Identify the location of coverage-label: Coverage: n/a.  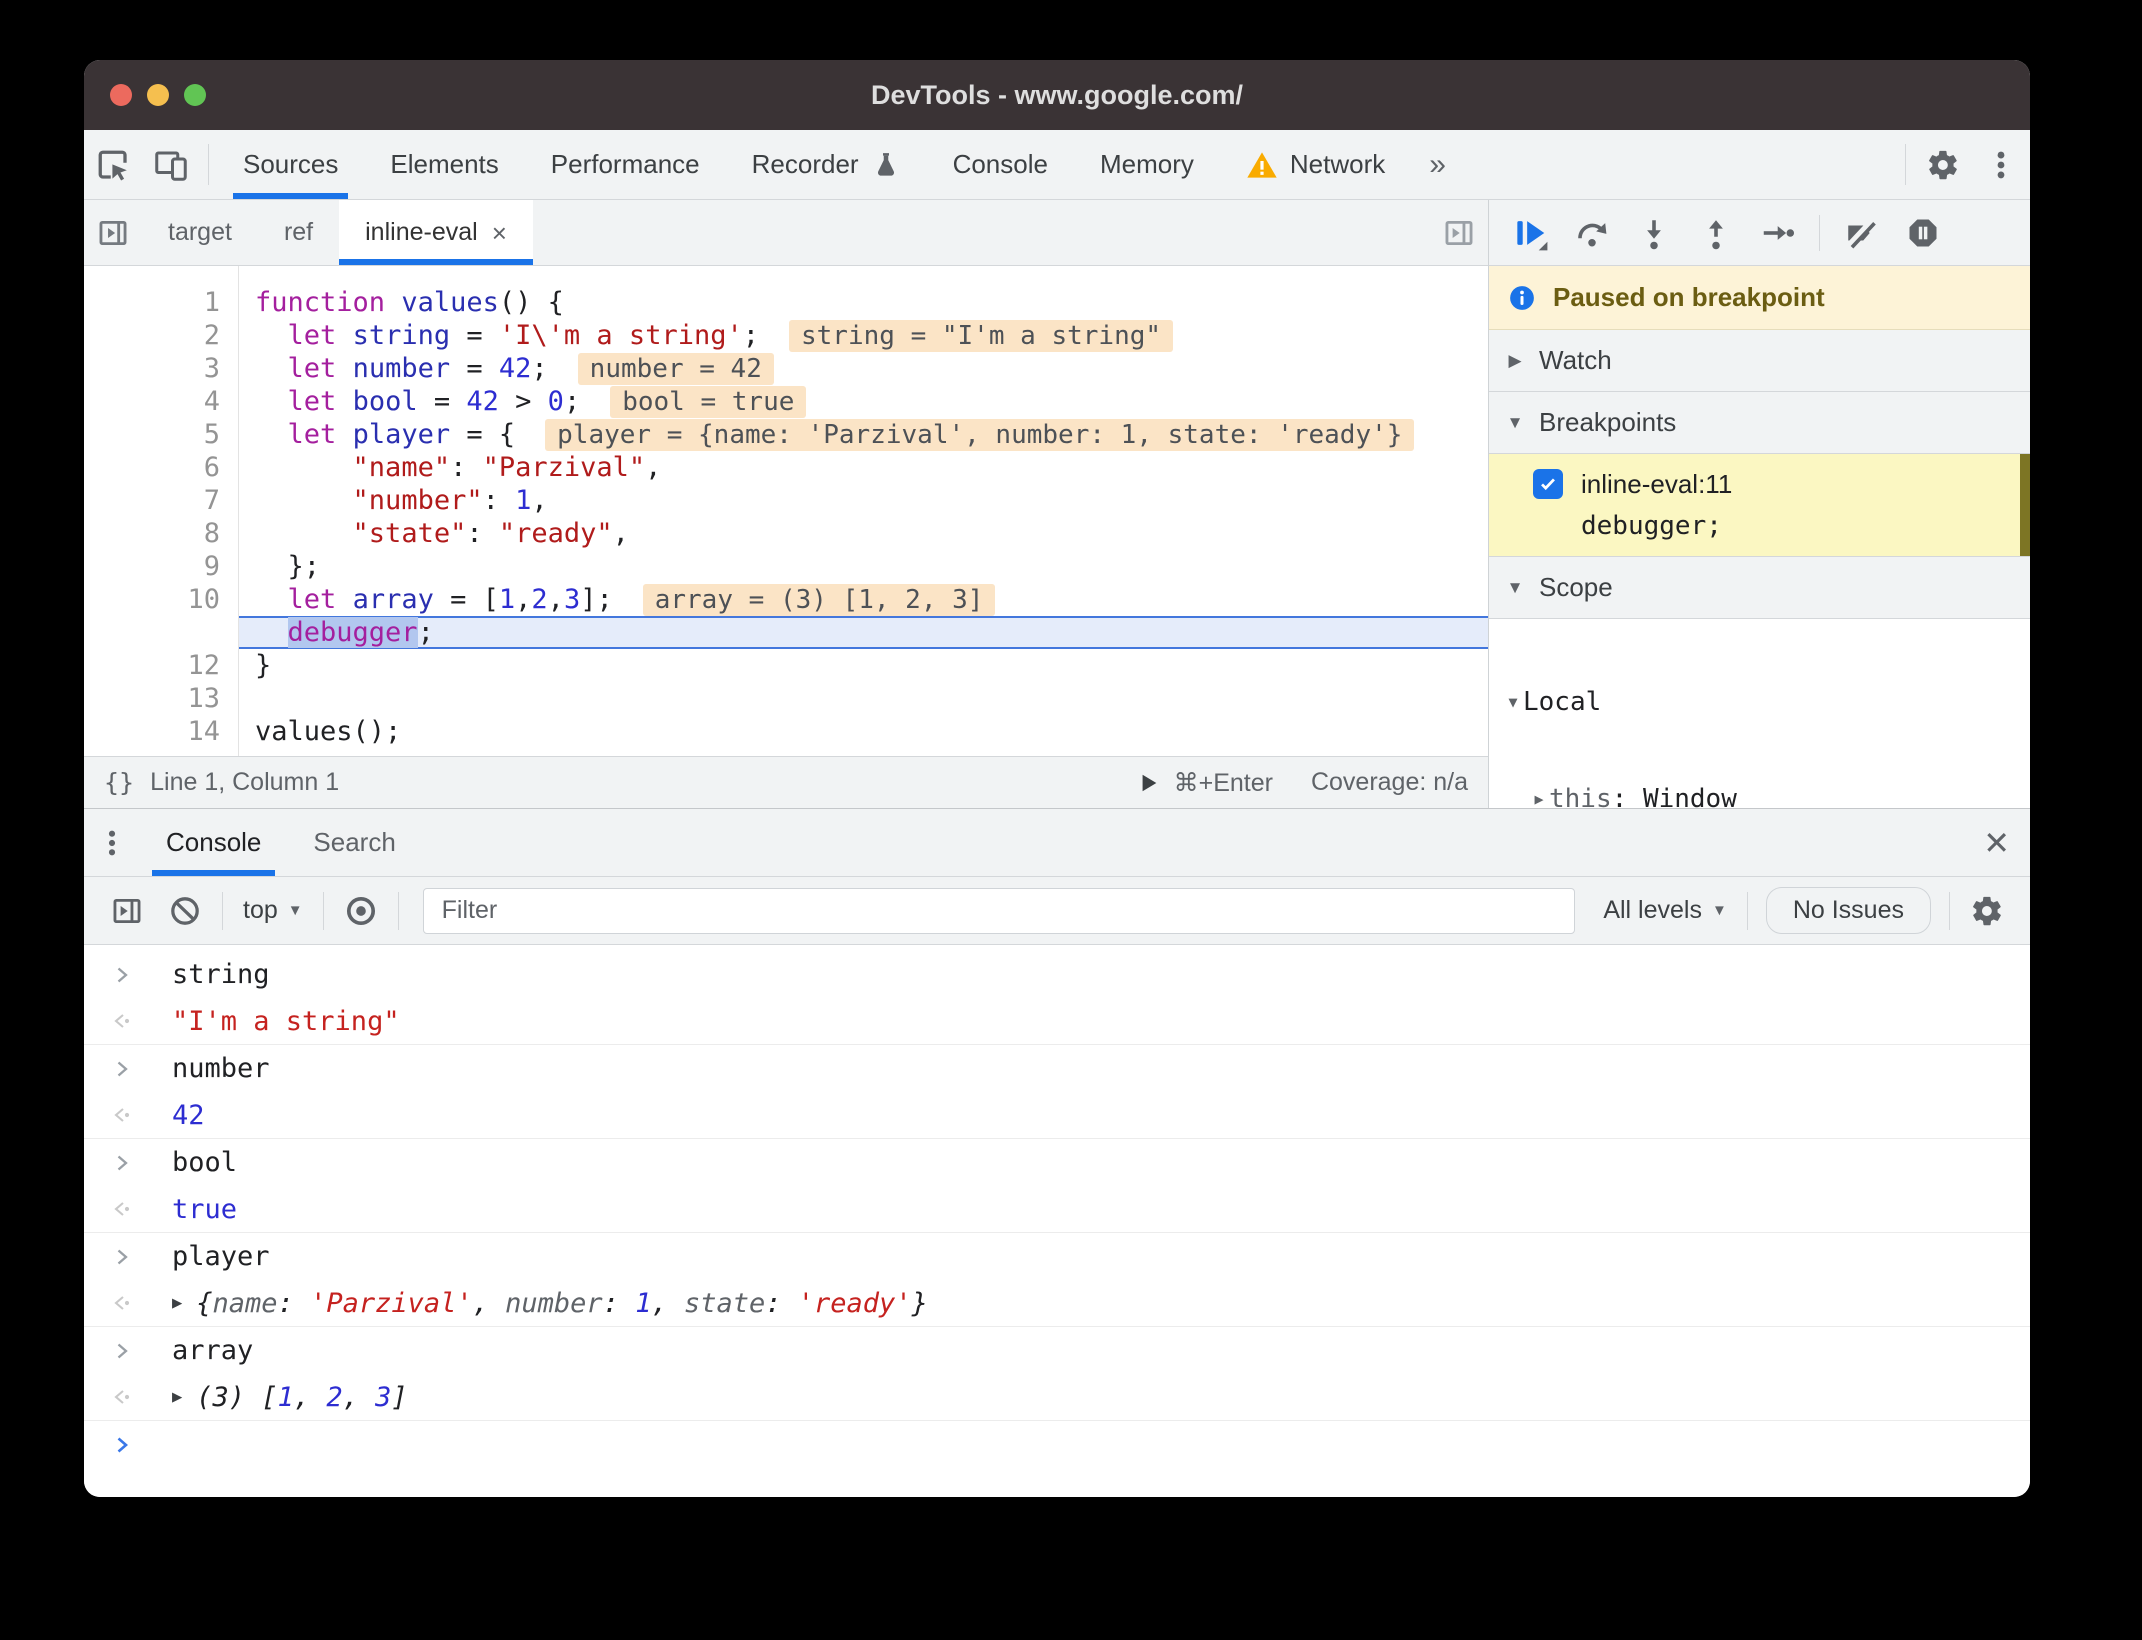
(1389, 782).